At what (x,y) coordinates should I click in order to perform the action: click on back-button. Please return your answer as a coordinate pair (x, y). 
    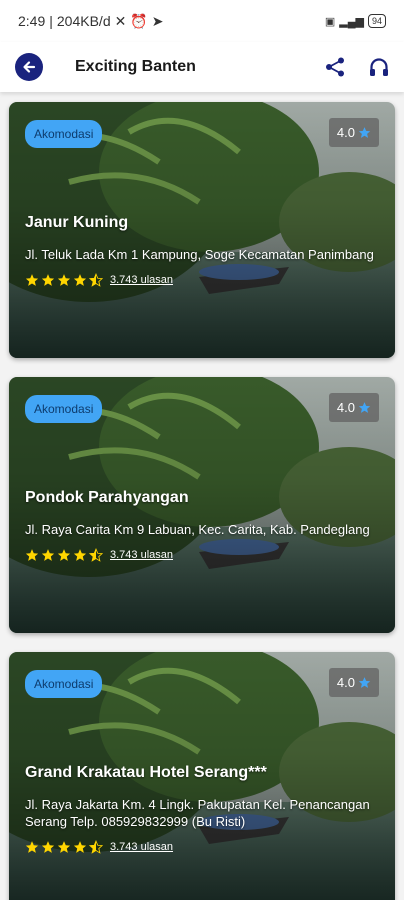
    Looking at the image, I should click on (29, 67).